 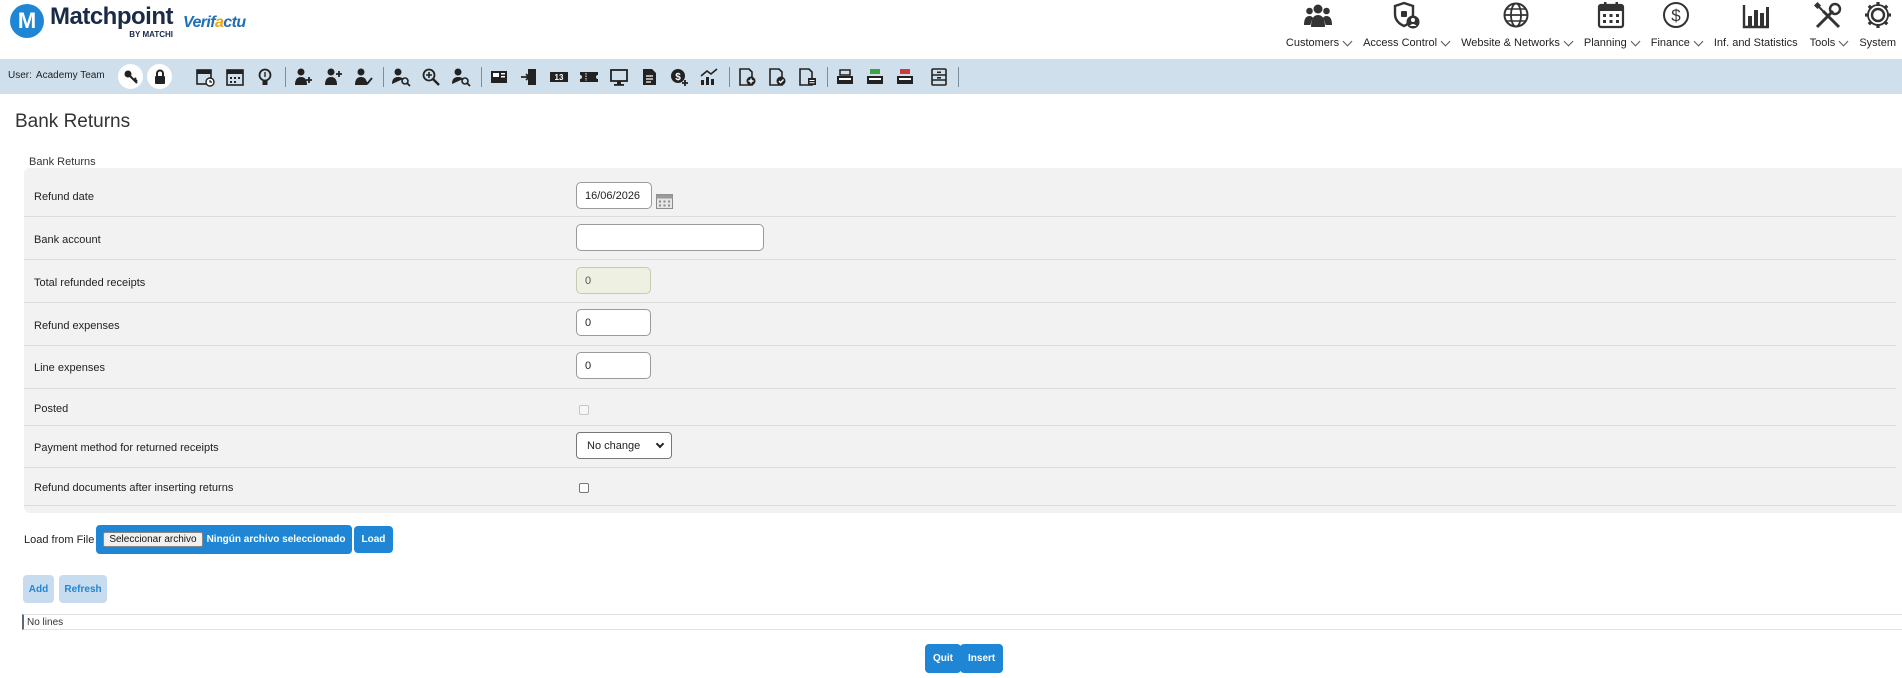 I want to click on user-add-icon, so click(x=303, y=76).